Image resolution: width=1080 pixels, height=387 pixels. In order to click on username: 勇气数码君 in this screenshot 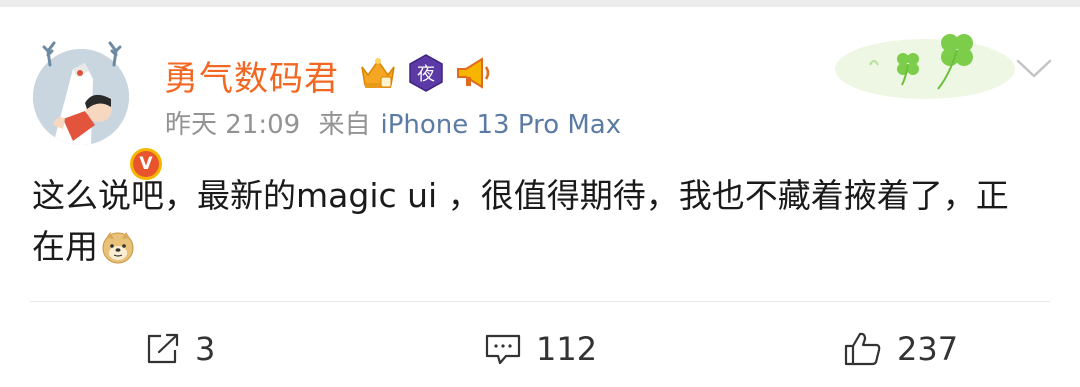, I will do `click(251, 75)`.